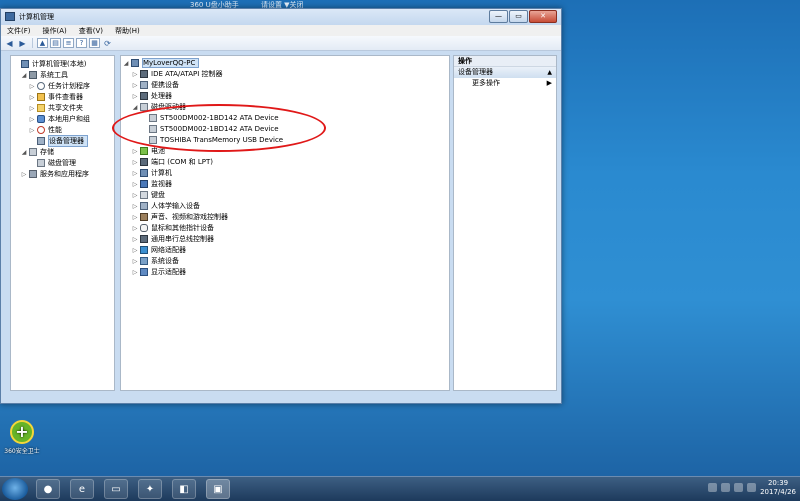 Image resolution: width=800 pixels, height=501 pixels. What do you see at coordinates (69, 119) in the screenshot?
I see `tree-item-label: 本地用户和组` at bounding box center [69, 119].